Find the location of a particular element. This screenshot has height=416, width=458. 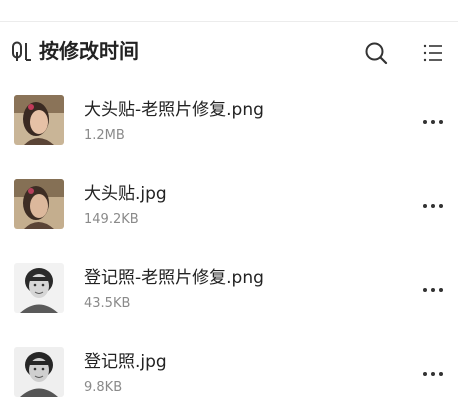

search-button is located at coordinates (376, 53).